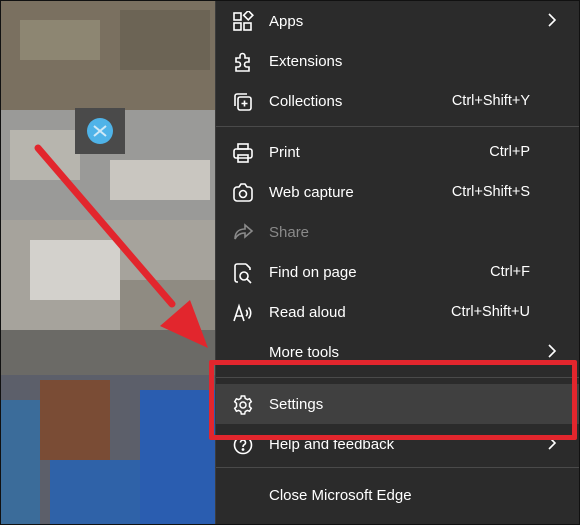  What do you see at coordinates (510, 272) in the screenshot?
I see `shortcut-text: Ctrl+F` at bounding box center [510, 272].